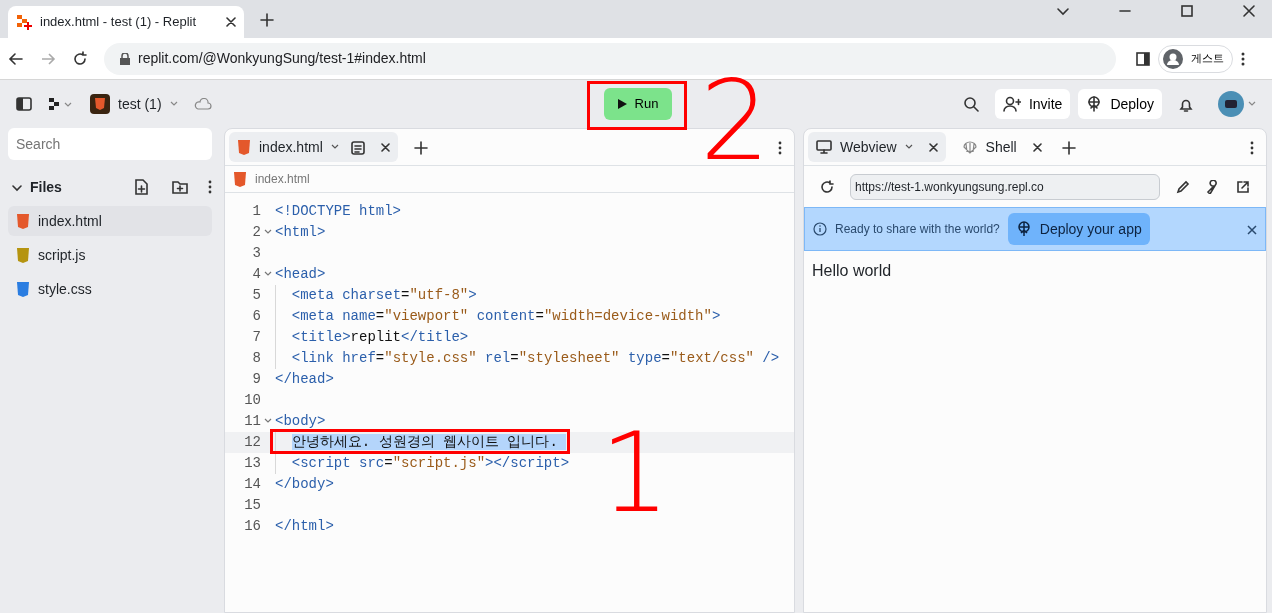 Image resolution: width=1272 pixels, height=613 pixels. Describe the element at coordinates (622, 104) in the screenshot. I see `play-icon` at that location.